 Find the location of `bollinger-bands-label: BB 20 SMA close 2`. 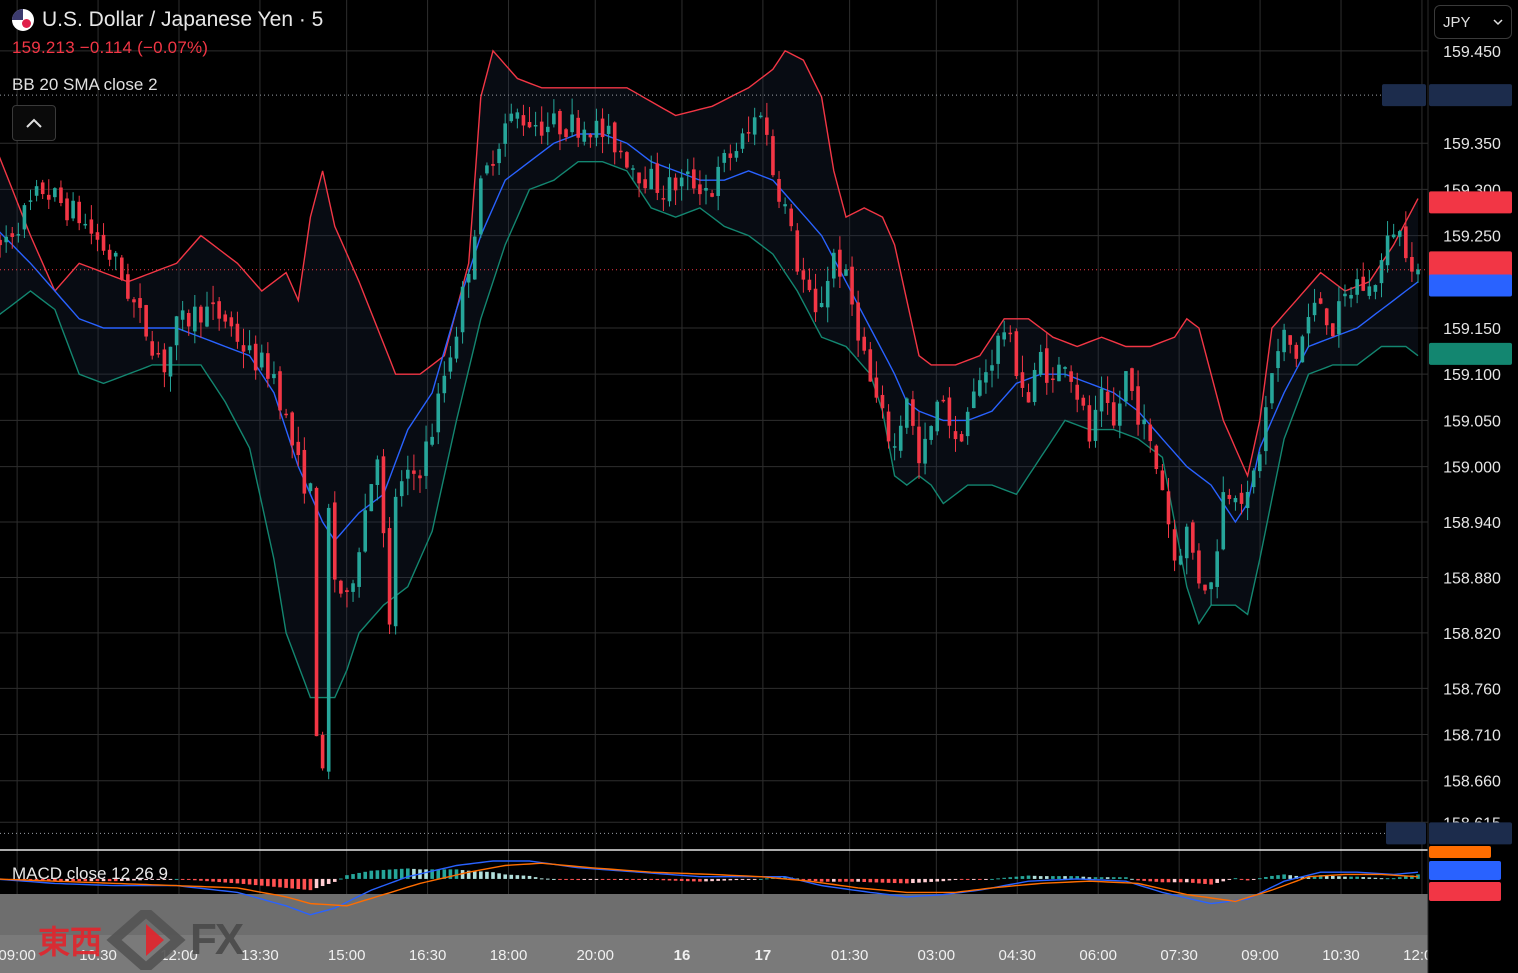

bollinger-bands-label: BB 20 SMA close 2 is located at coordinates (85, 85).